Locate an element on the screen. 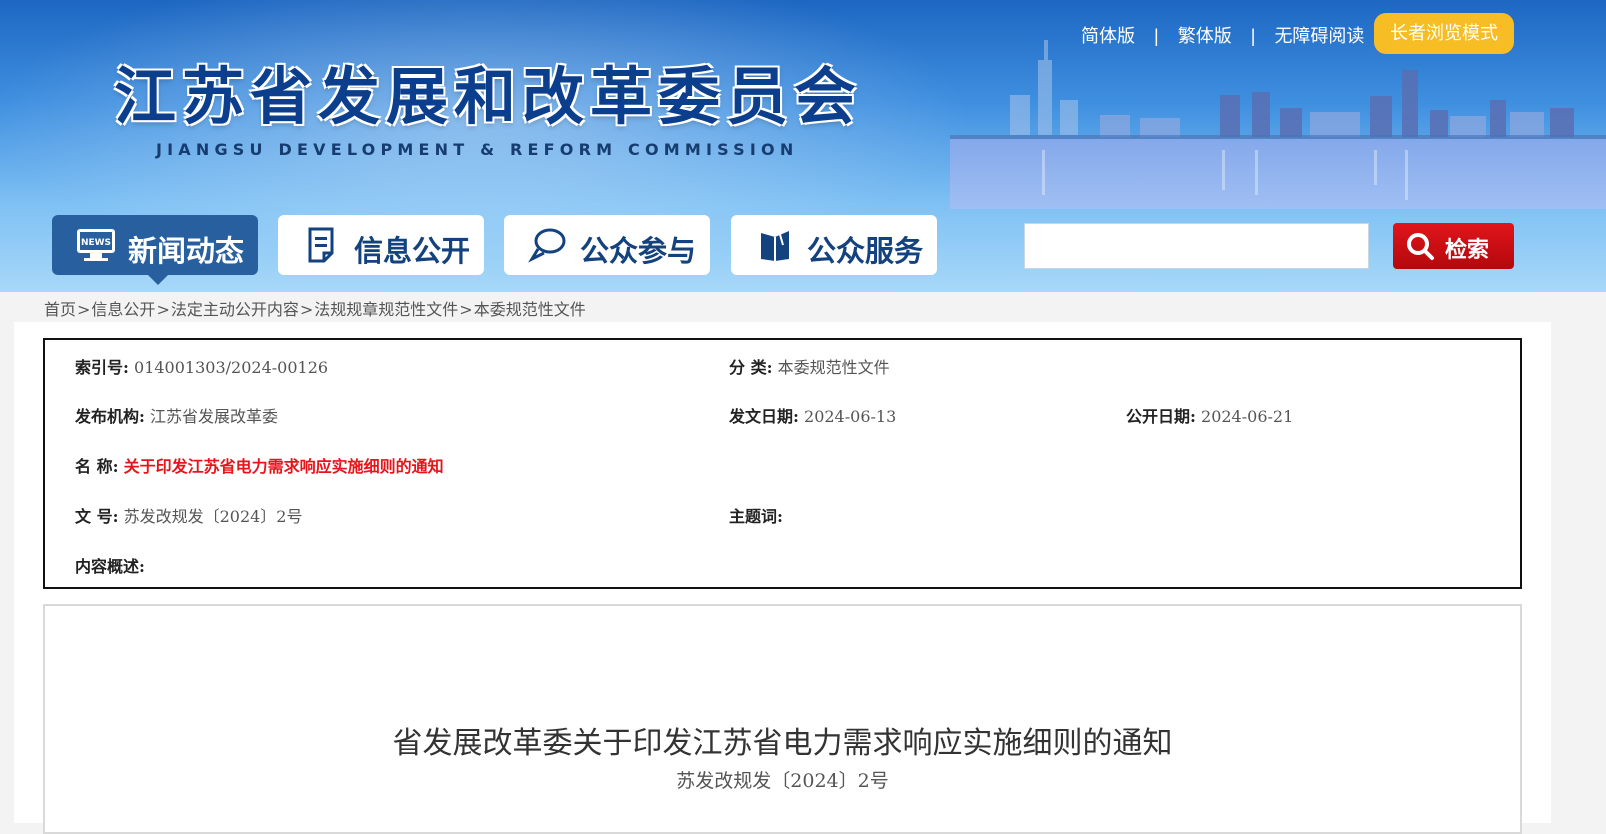  meta-publish-date: 公开日期: 2024-06-21 is located at coordinates (1209, 415).